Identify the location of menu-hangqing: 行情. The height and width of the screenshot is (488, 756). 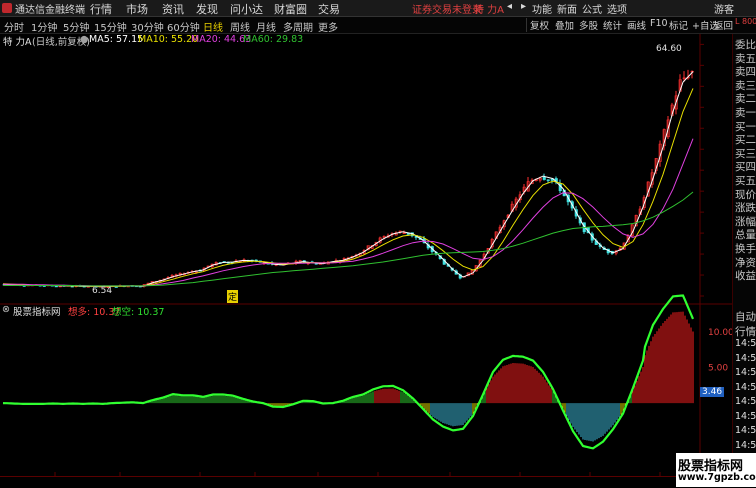
(101, 9).